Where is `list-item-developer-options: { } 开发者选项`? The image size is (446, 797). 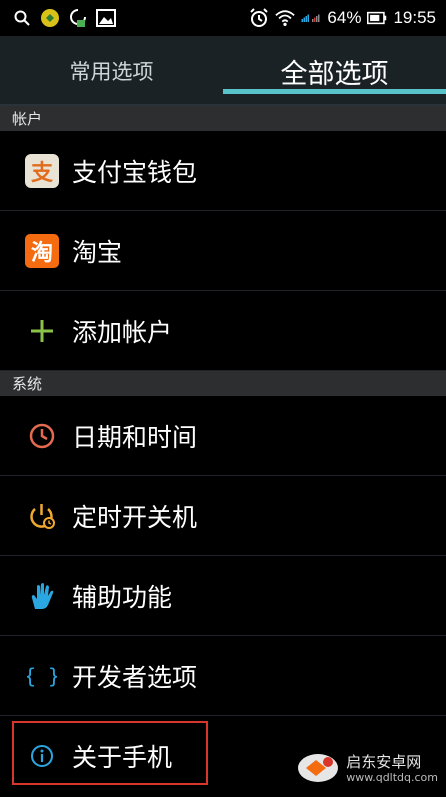
list-item-developer-options: { } 开发者选项 is located at coordinates (223, 676).